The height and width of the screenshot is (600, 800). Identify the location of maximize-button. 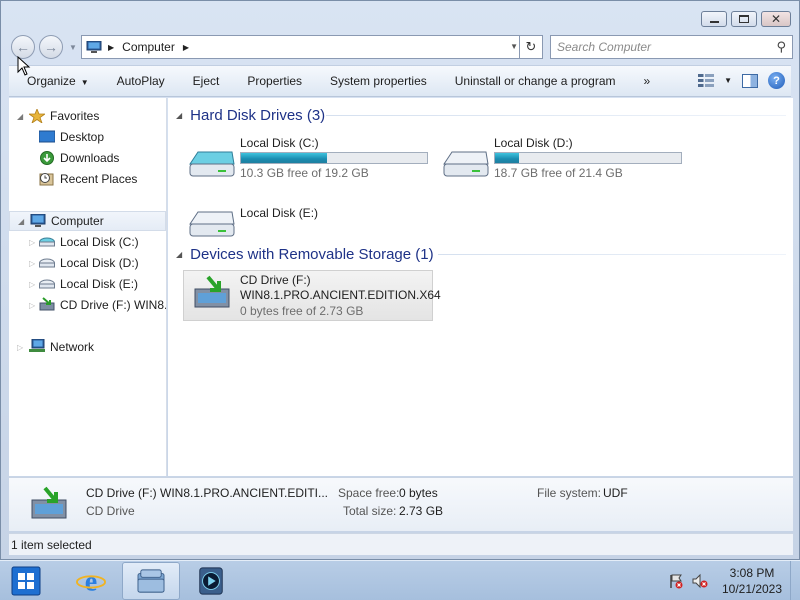
(744, 19).